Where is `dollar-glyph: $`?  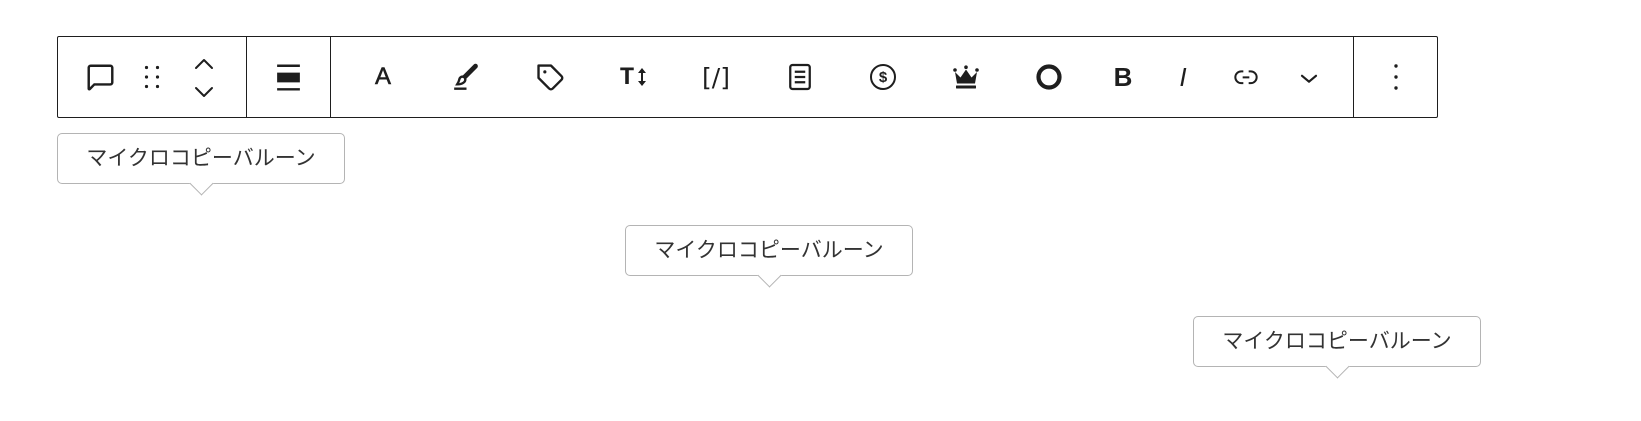
dollar-glyph: $ is located at coordinates (883, 77).